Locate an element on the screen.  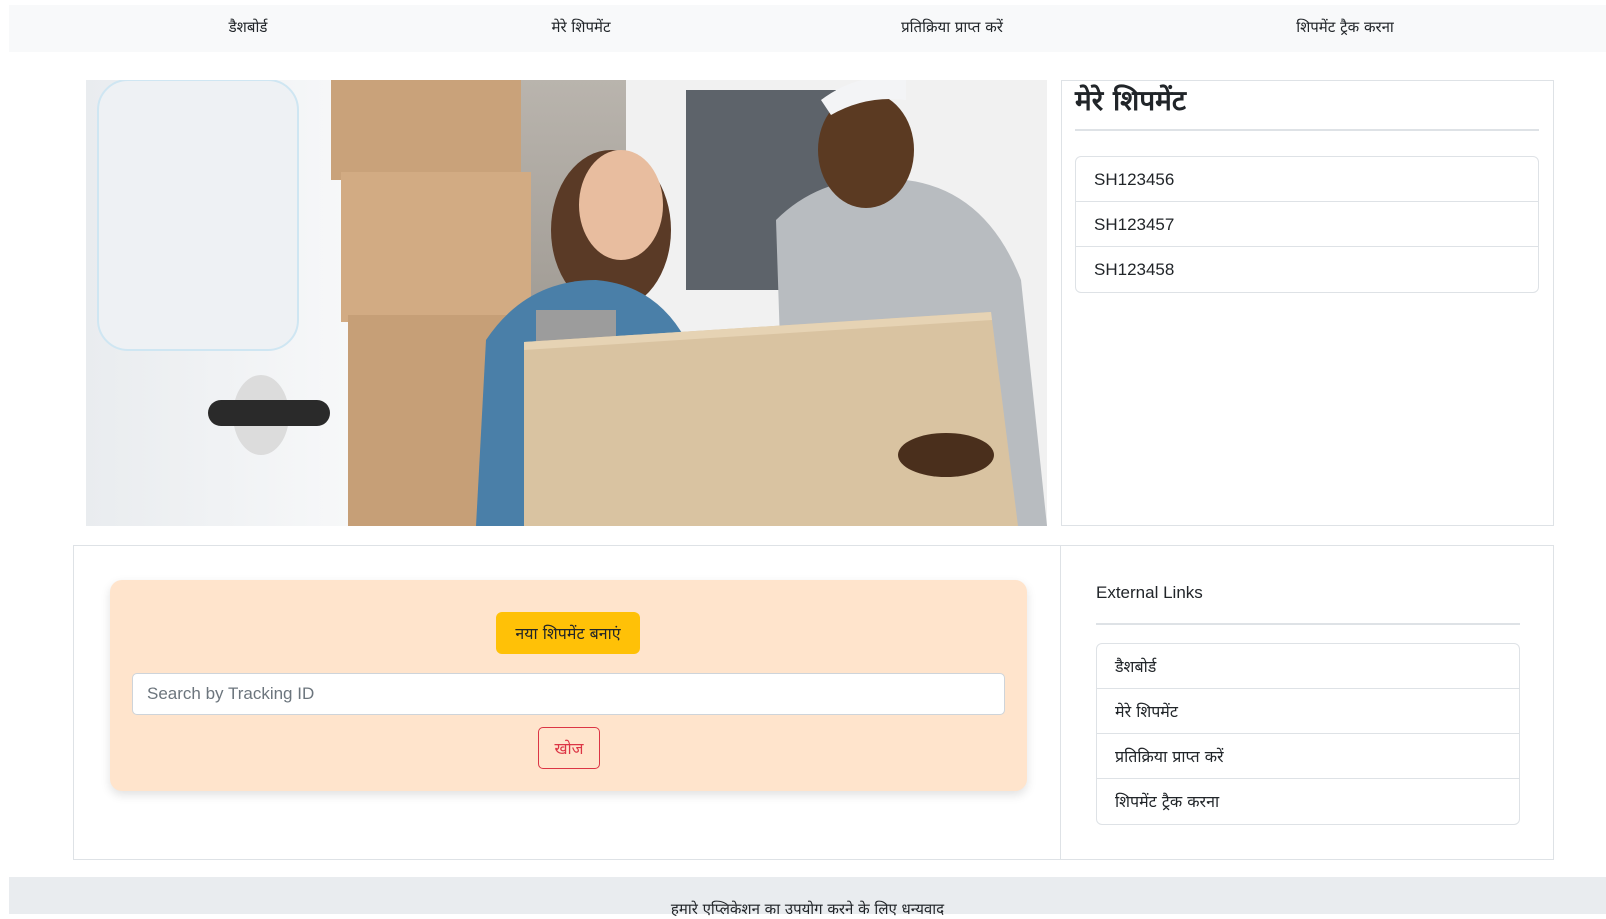
create-shipment-button: नया शिपमेंट बनाएं is located at coordinates (568, 633).